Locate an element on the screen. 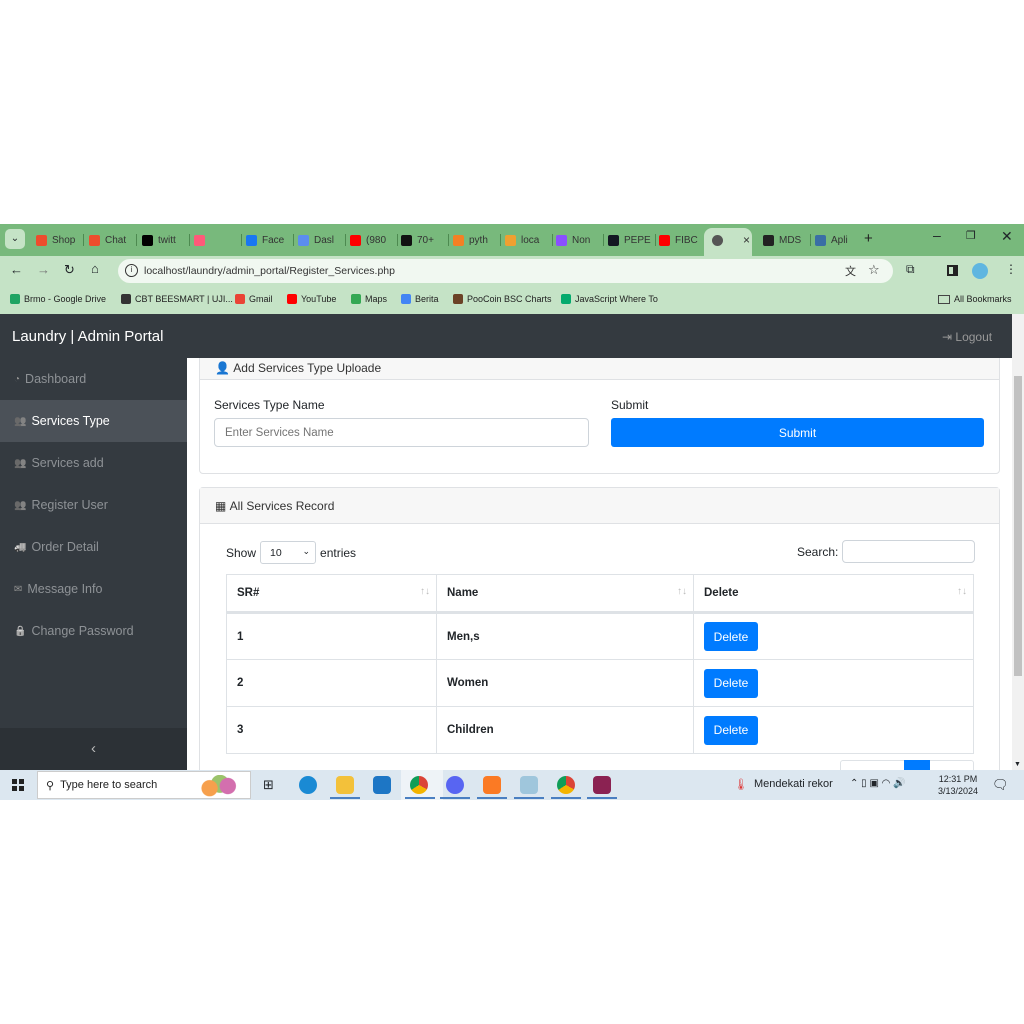 This screenshot has width=1024, height=1024. start-button is located at coordinates (18, 785).